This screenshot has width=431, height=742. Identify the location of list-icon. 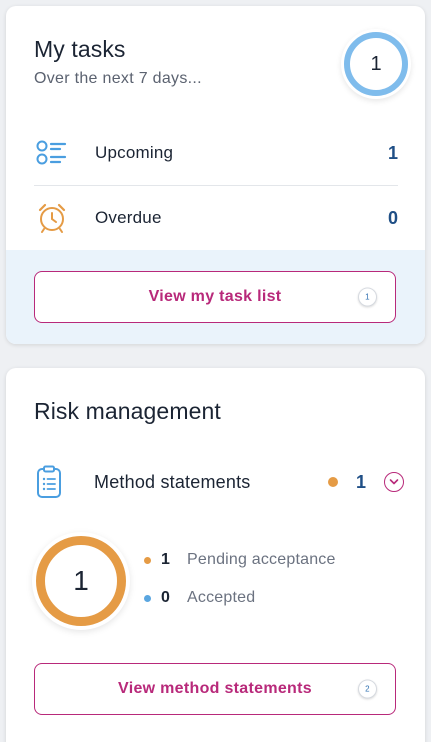
(52, 153).